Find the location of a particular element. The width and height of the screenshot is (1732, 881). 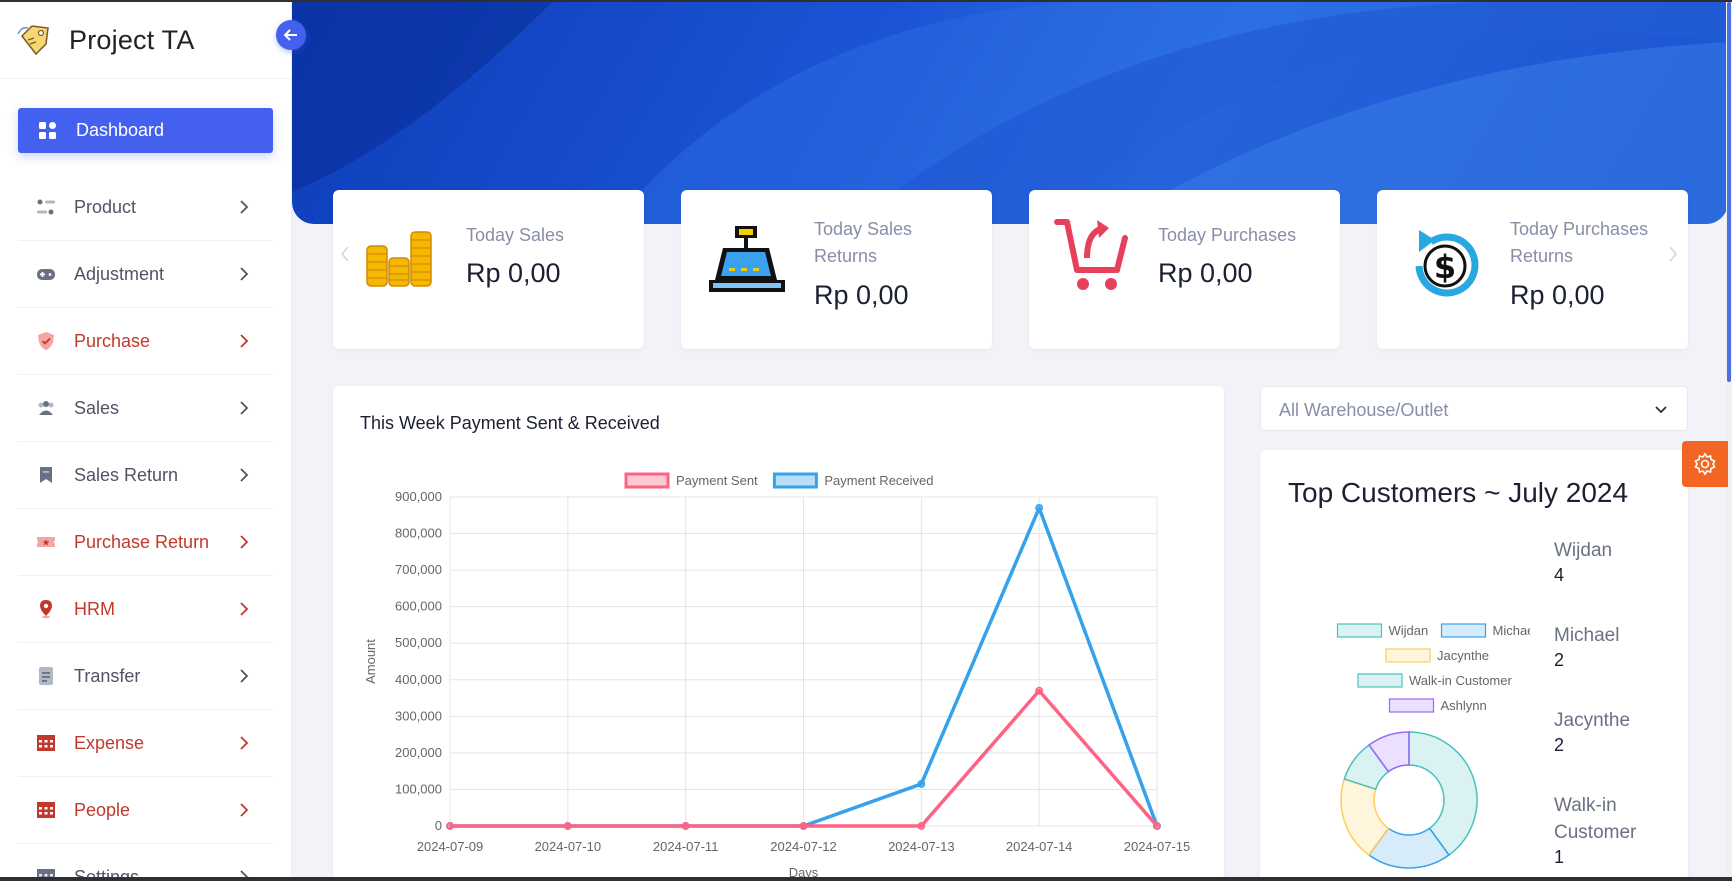

app-title: Project TA is located at coordinates (132, 39).